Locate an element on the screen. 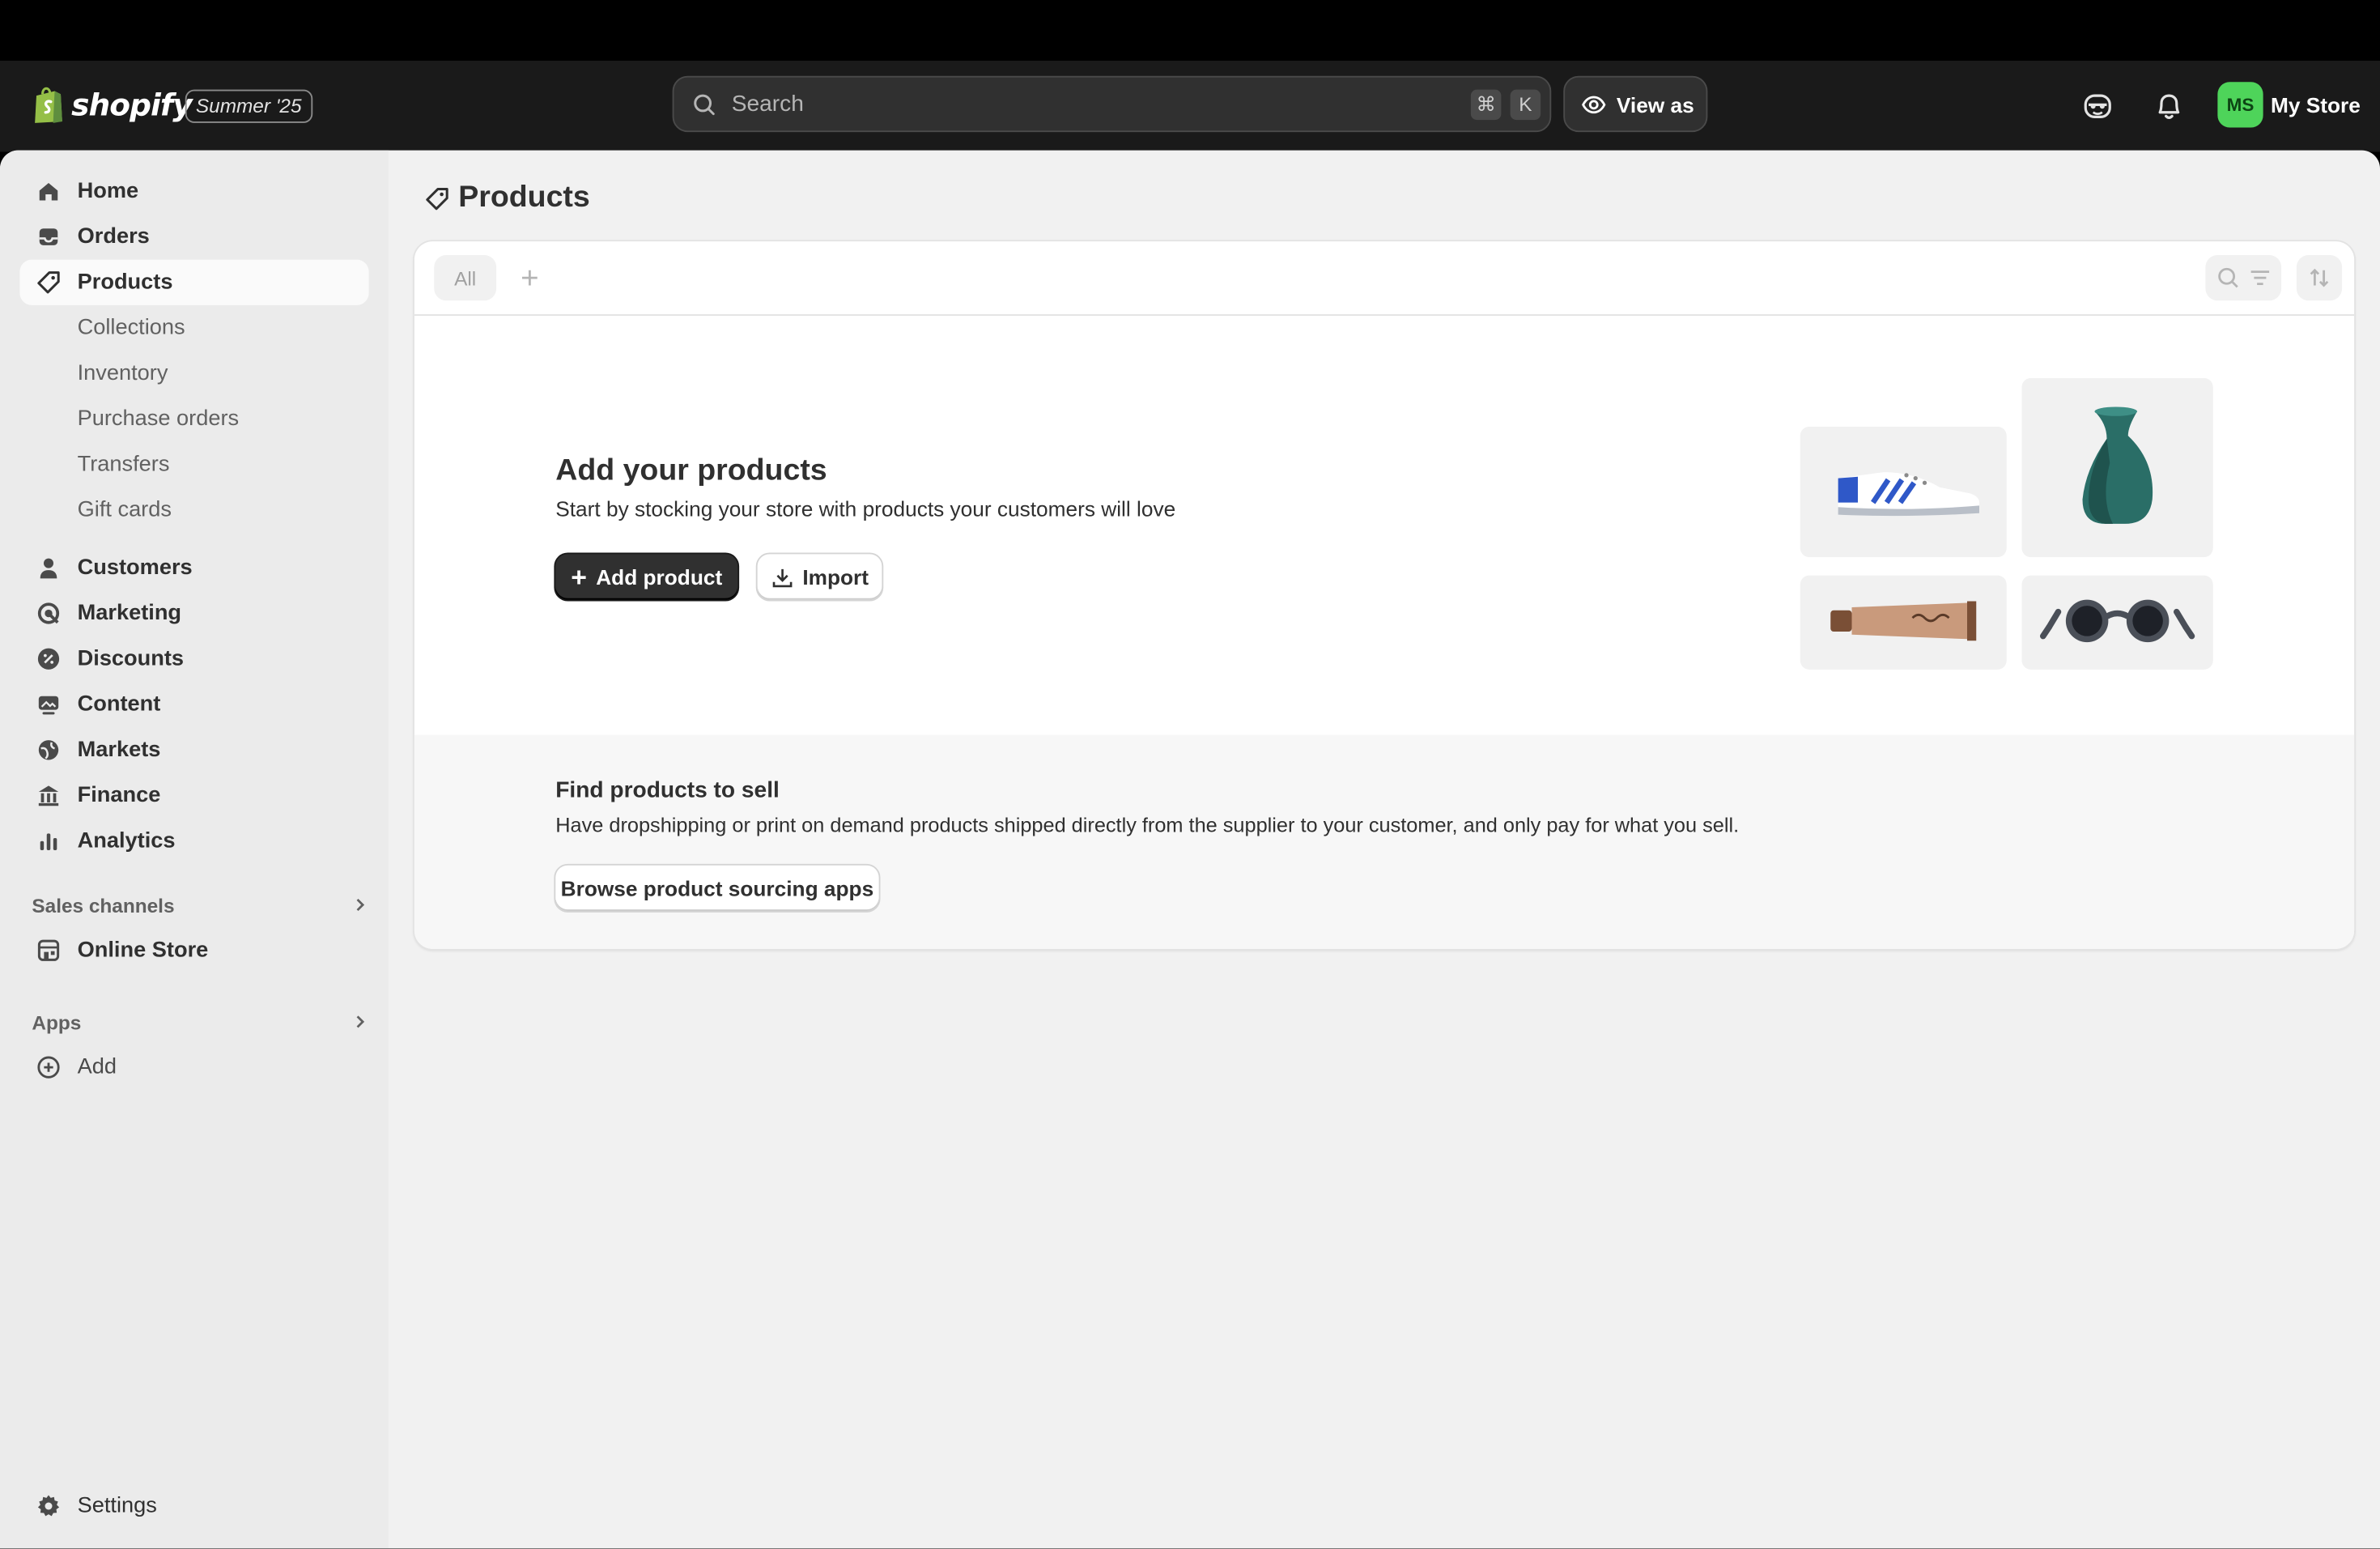 The image size is (2380, 1549). sidebar-item-finance: Finance is located at coordinates (193, 795).